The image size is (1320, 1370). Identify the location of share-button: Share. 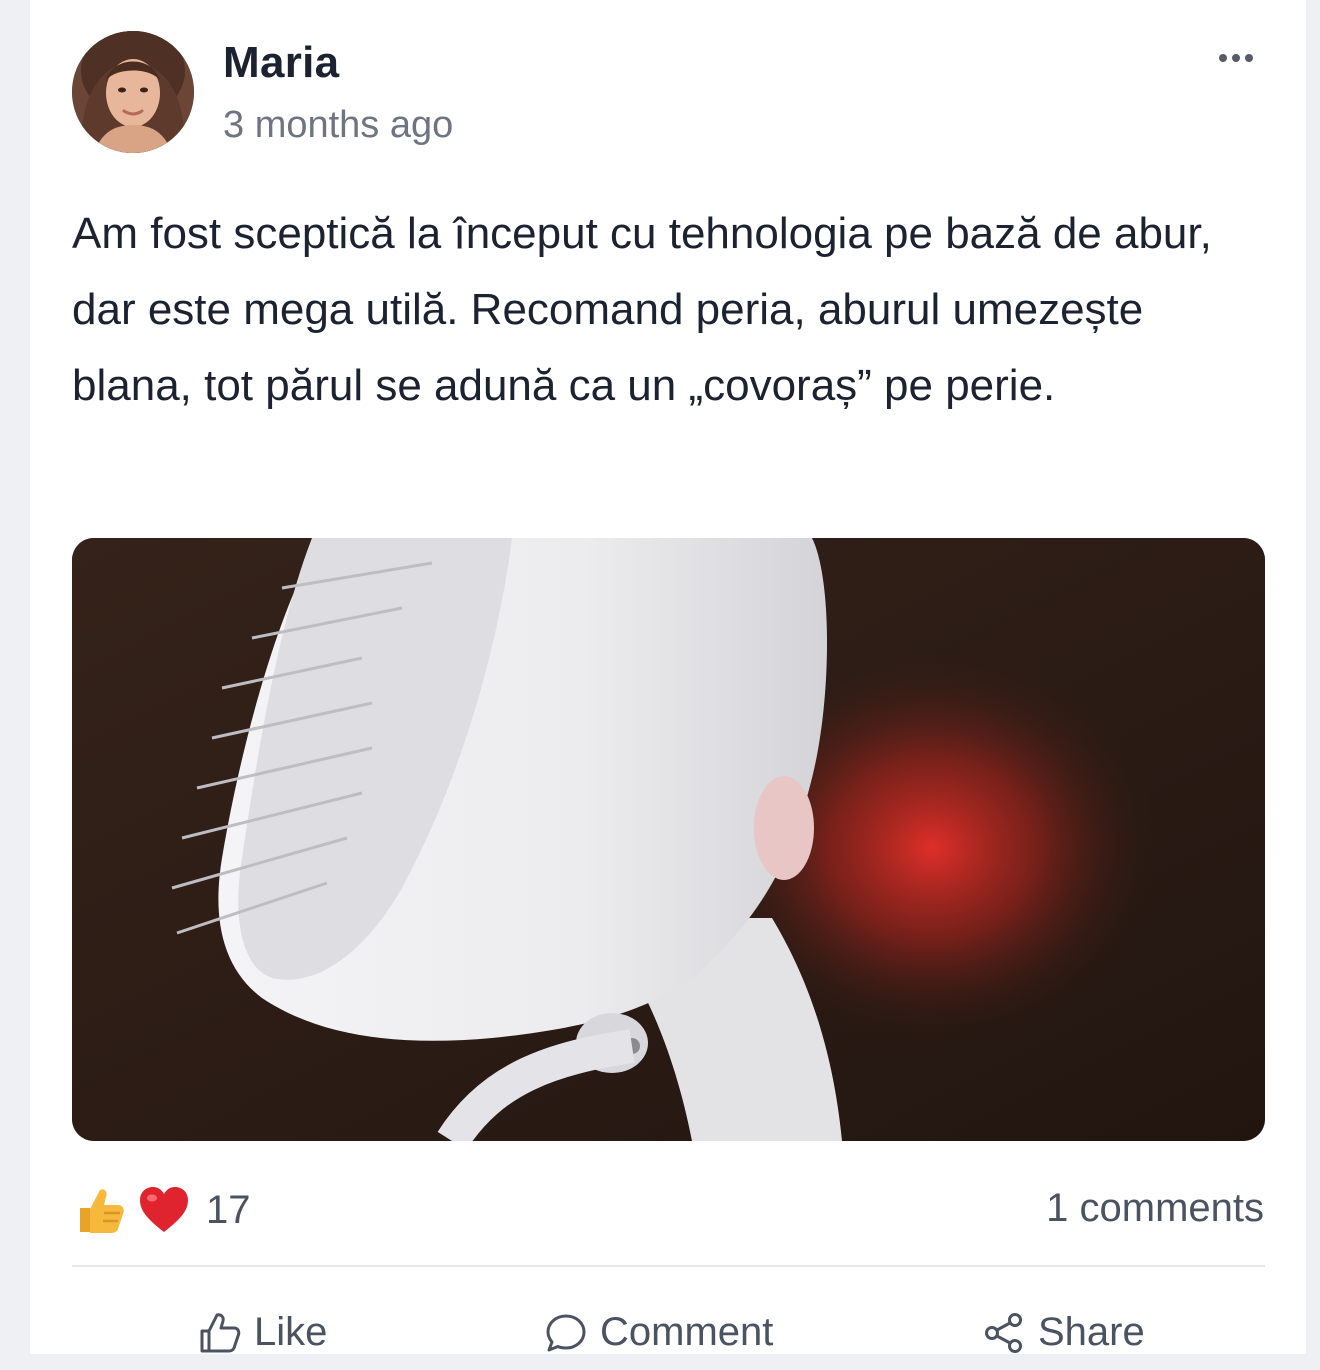
(1063, 1332).